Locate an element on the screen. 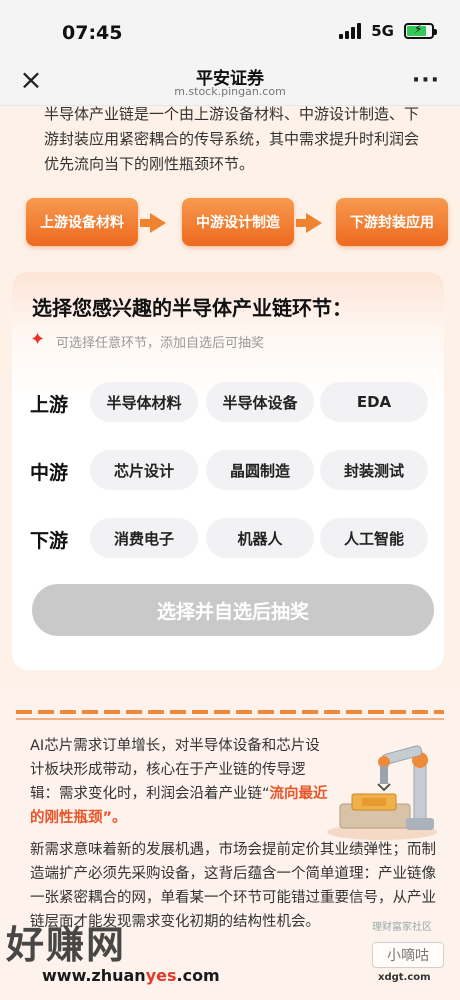 The width and height of the screenshot is (460, 1000). status-indicators: 5G ⚡ is located at coordinates (388, 31).